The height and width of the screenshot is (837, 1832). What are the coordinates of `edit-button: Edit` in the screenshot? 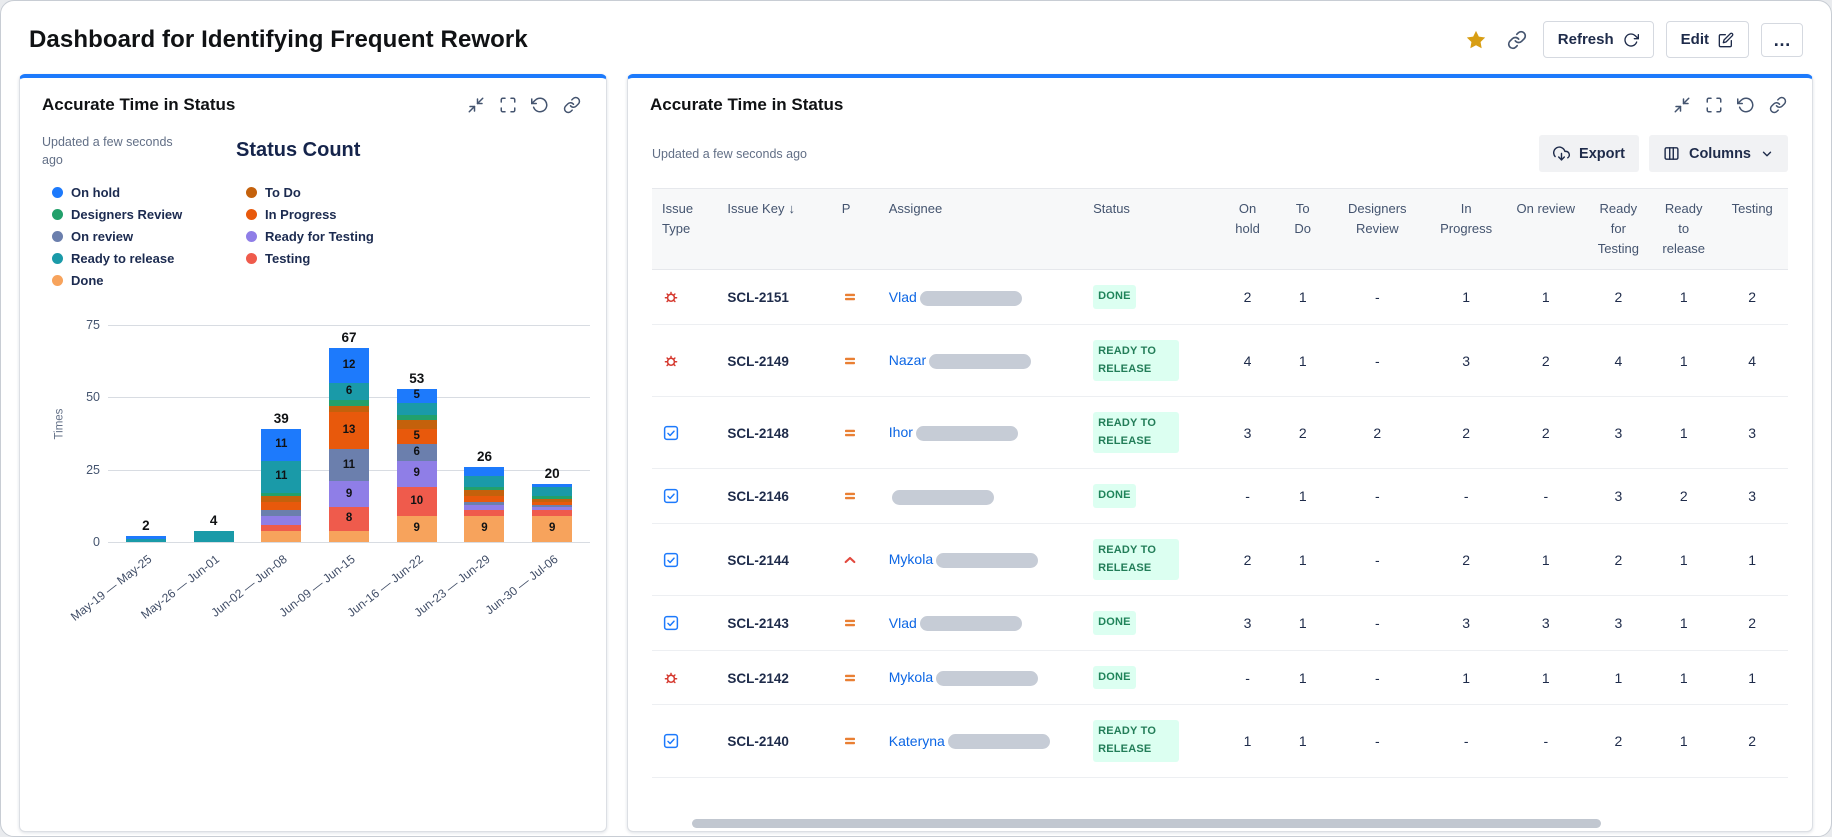 It's located at (1707, 39).